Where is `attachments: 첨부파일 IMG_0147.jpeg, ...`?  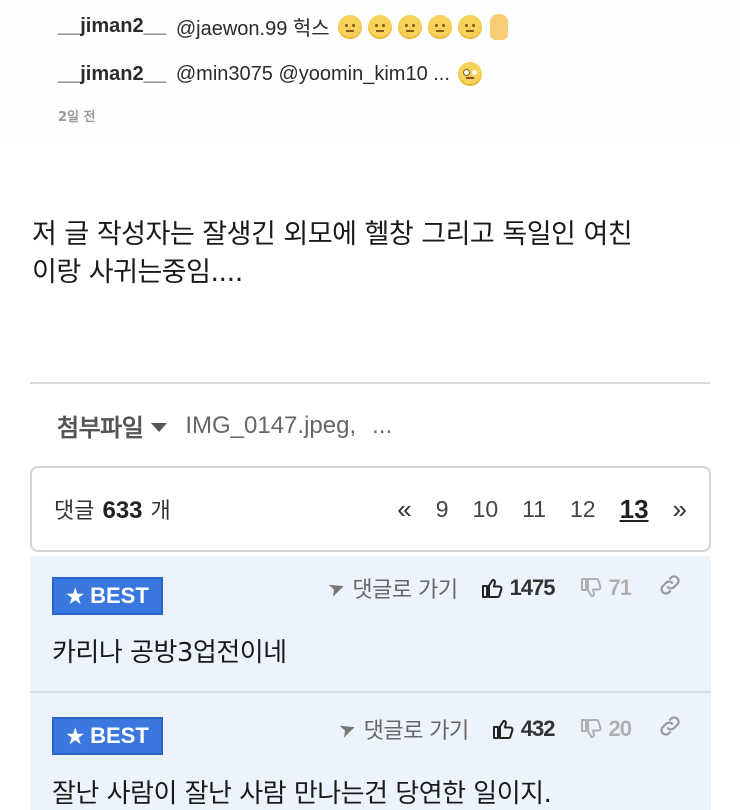 attachments: 첨부파일 IMG_0147.jpeg, ... is located at coordinates (224, 425).